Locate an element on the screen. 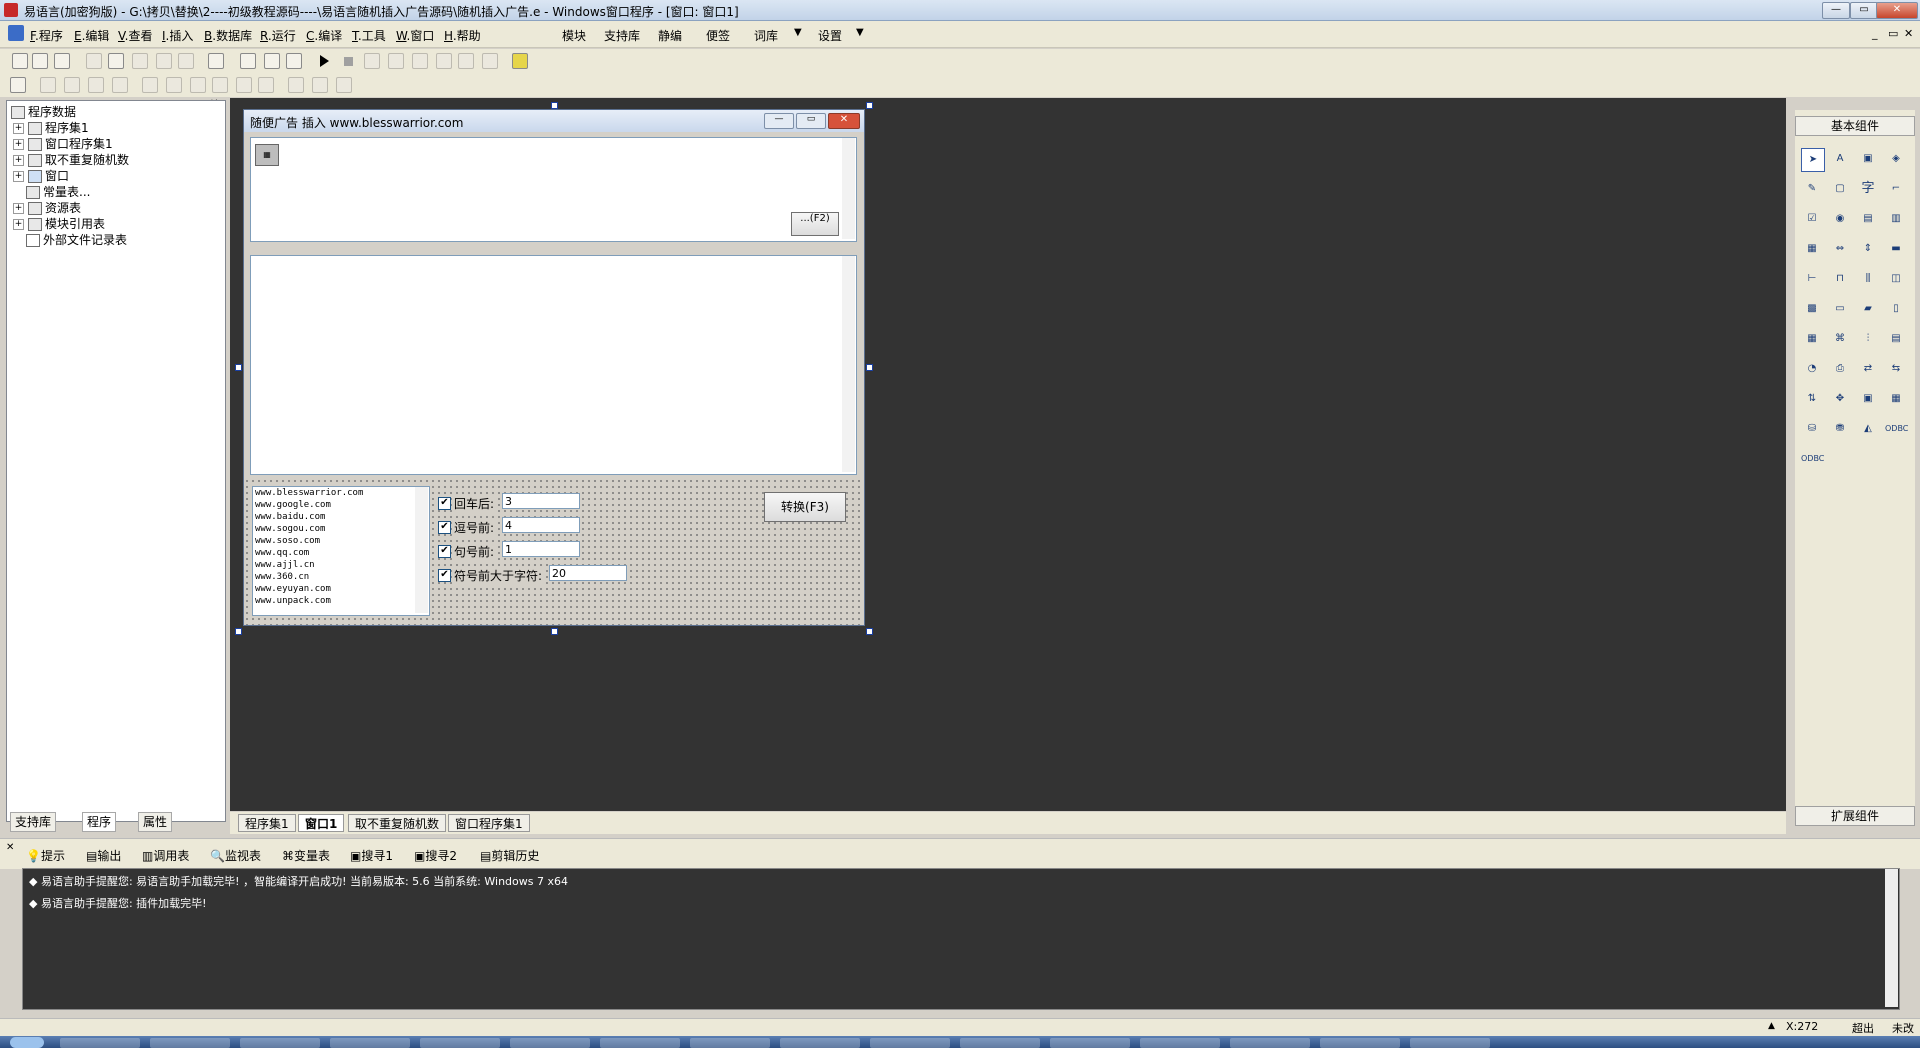 This screenshot has height=1048, width=1920. grid-icon is located at coordinates (18, 85).